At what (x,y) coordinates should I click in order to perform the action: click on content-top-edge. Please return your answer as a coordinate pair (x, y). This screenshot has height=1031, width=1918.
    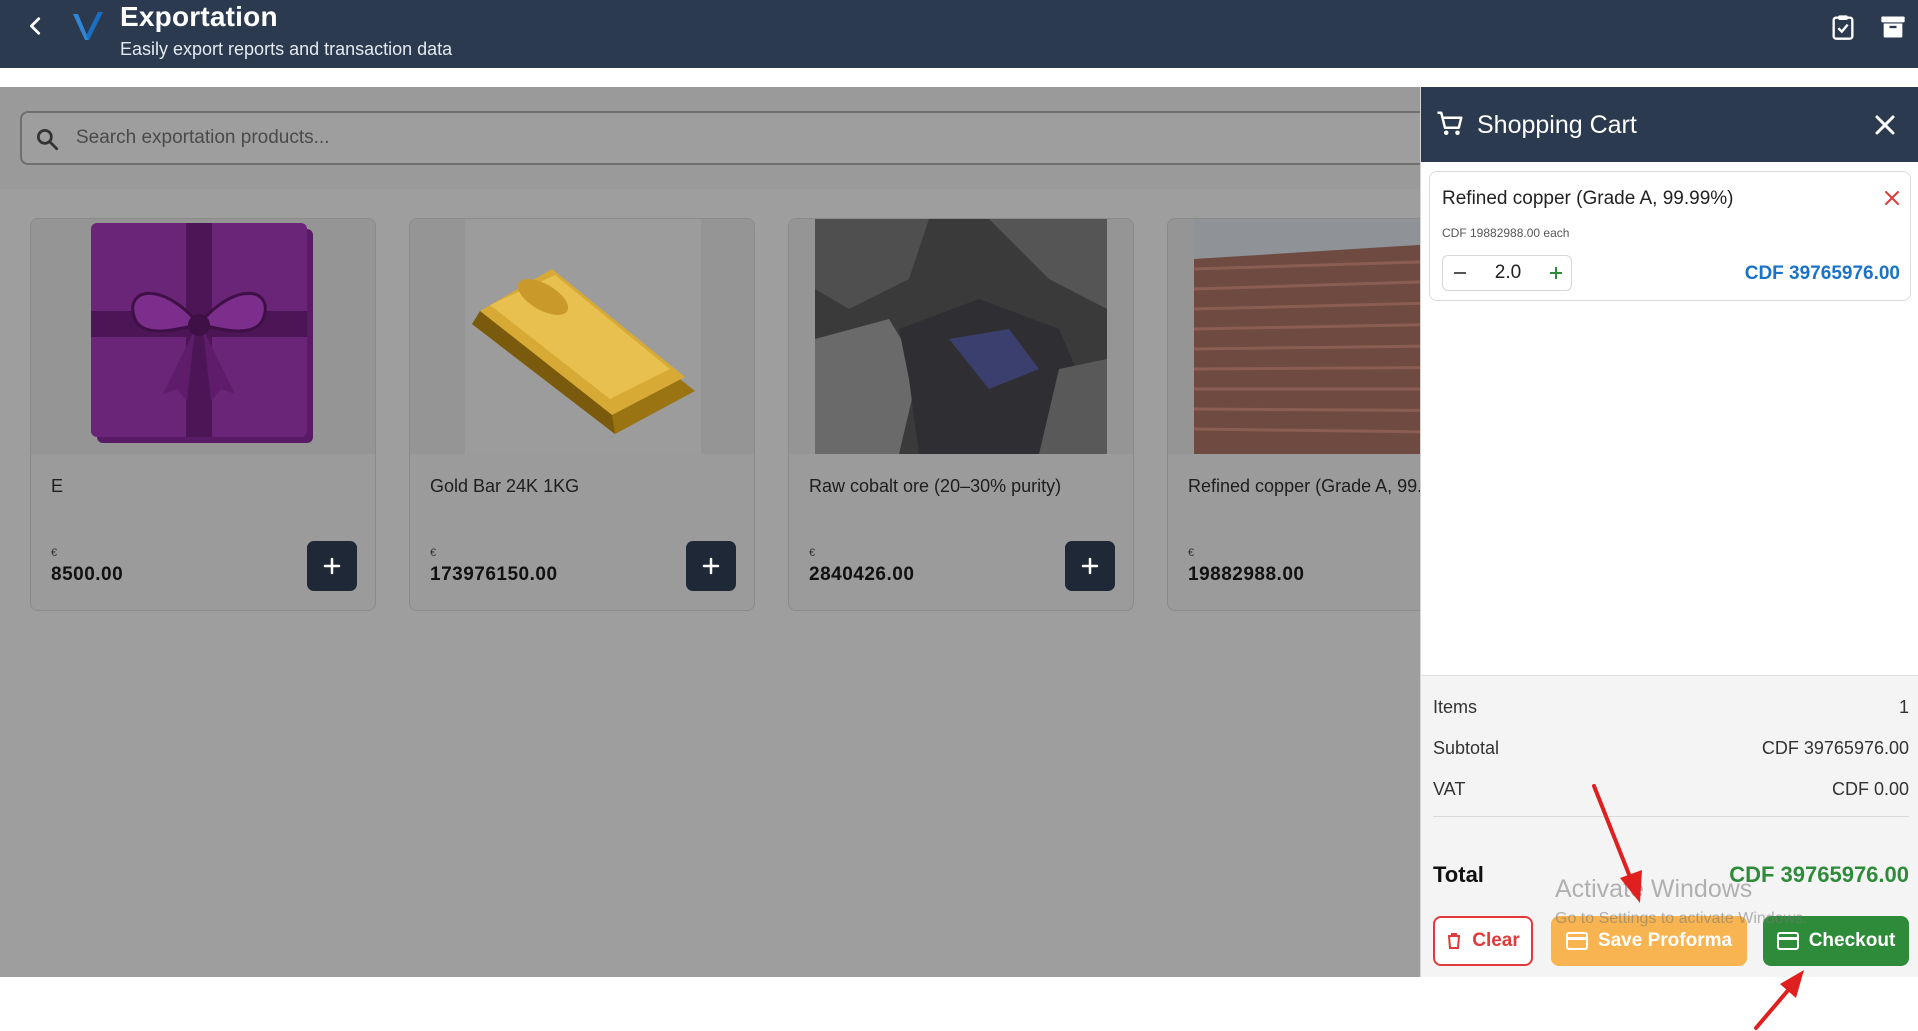
    Looking at the image, I should click on (959, 77).